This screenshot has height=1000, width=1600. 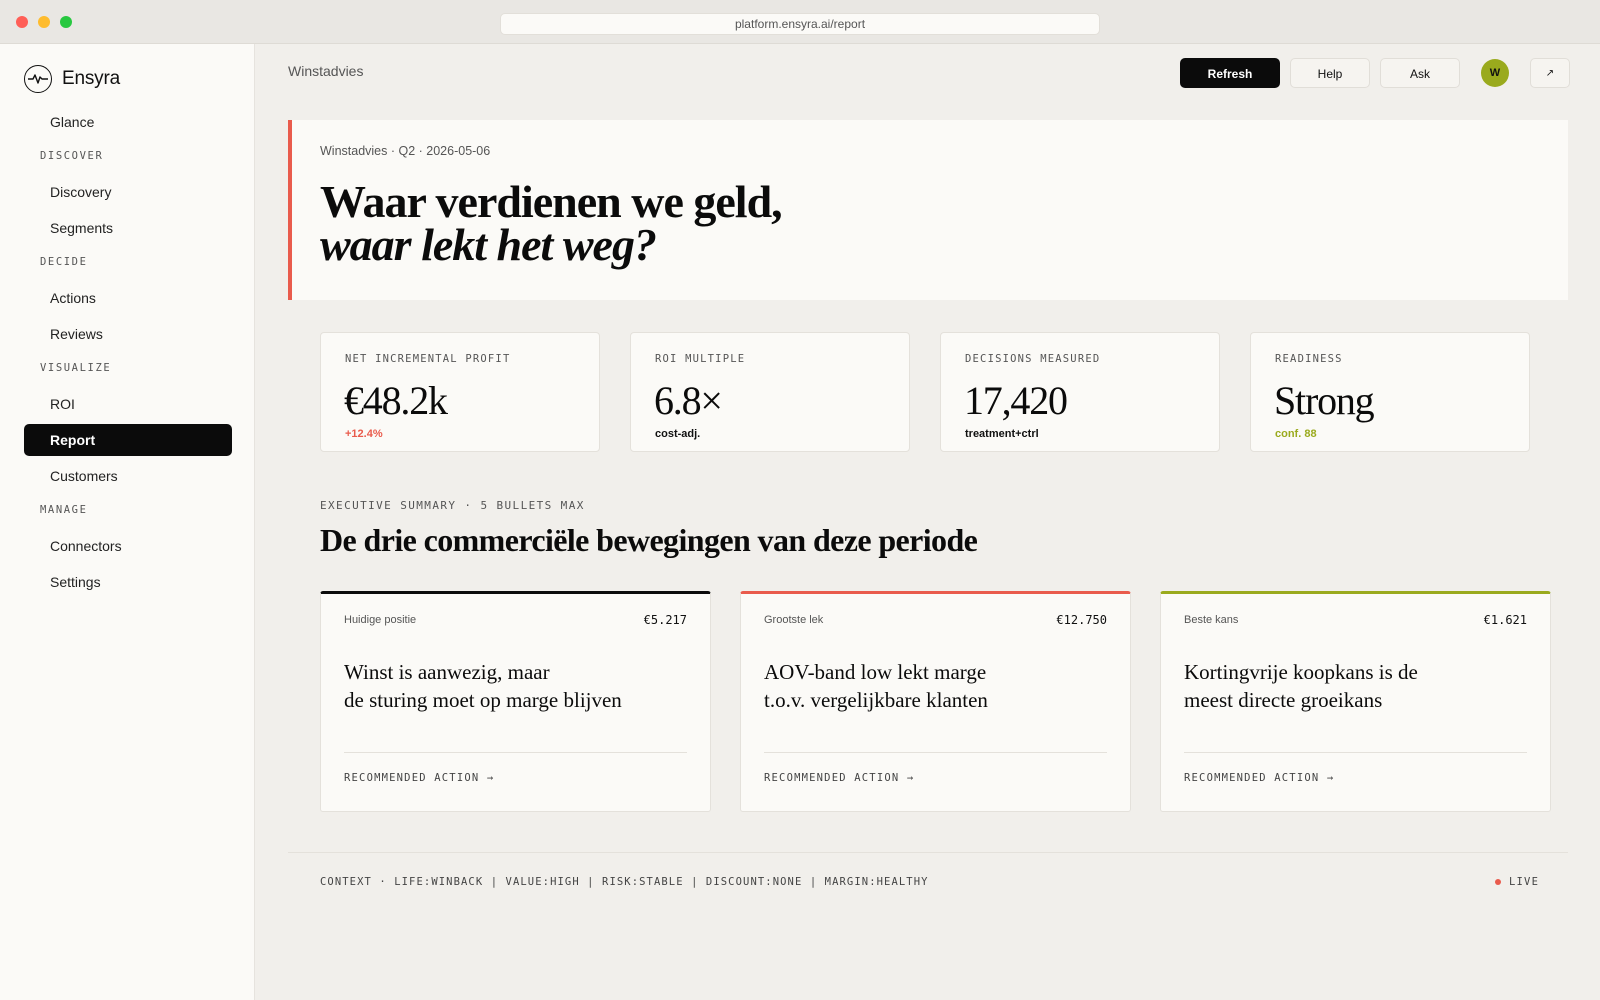 I want to click on kpi-value: €48.2k, so click(x=396, y=400).